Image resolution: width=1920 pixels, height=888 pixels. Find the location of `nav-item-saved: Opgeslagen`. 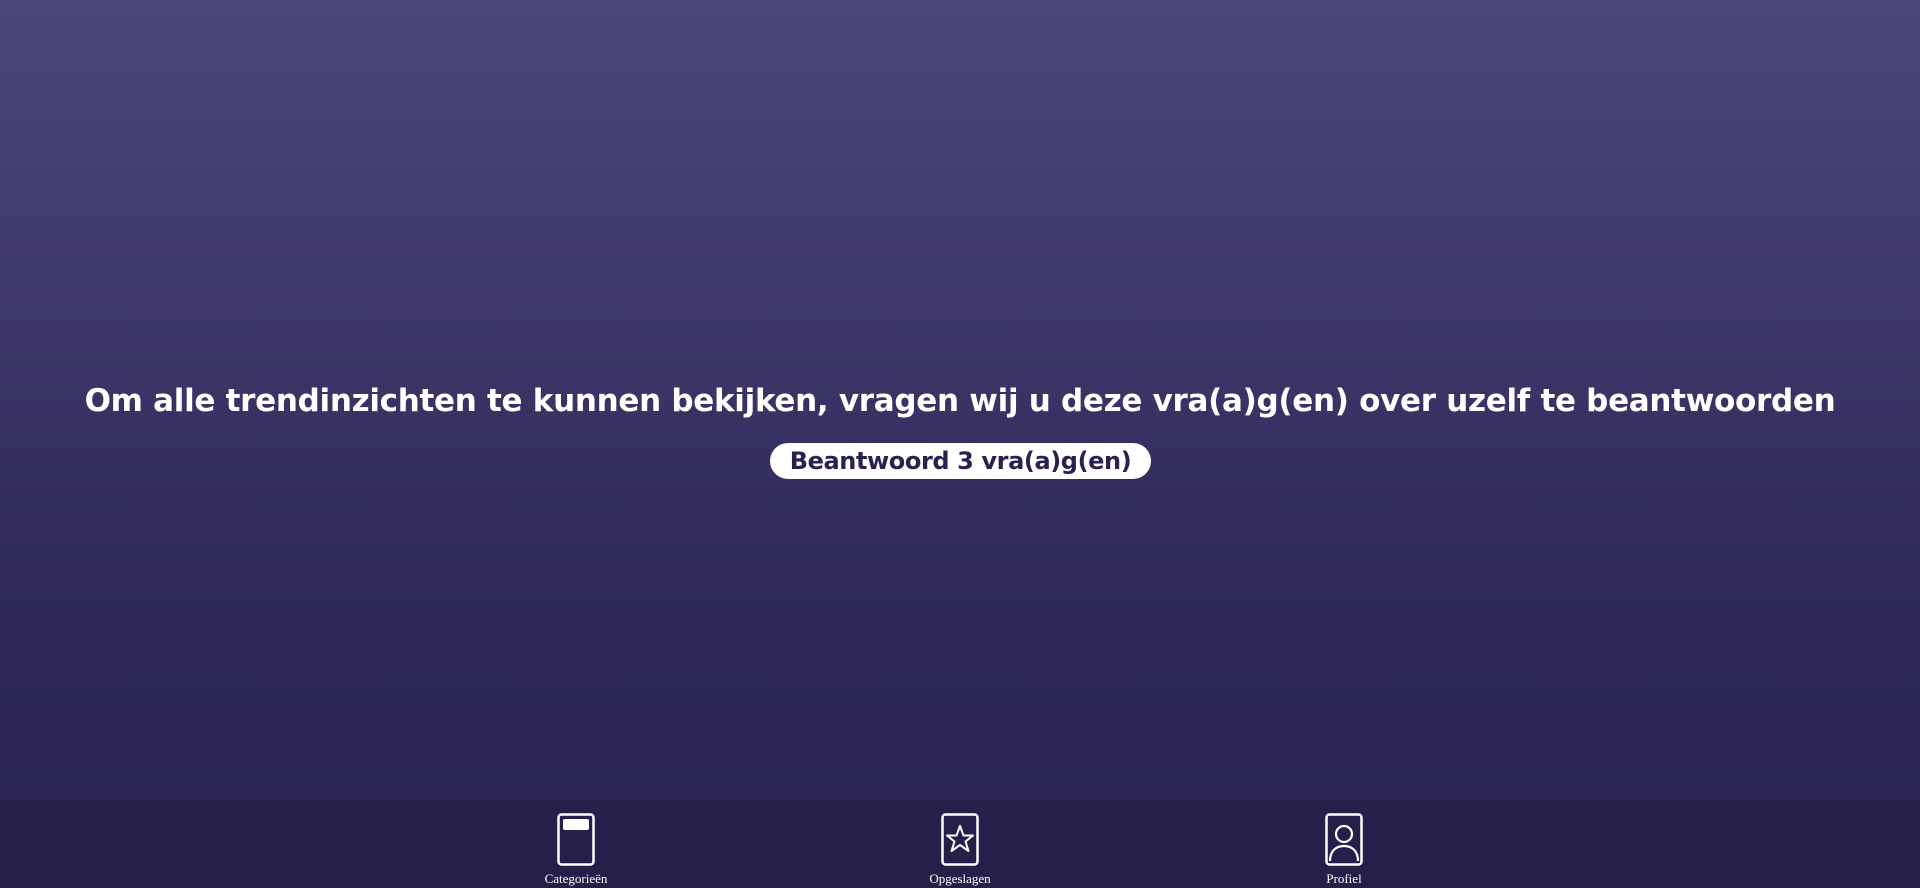

nav-item-saved: Opgeslagen is located at coordinates (960, 850).